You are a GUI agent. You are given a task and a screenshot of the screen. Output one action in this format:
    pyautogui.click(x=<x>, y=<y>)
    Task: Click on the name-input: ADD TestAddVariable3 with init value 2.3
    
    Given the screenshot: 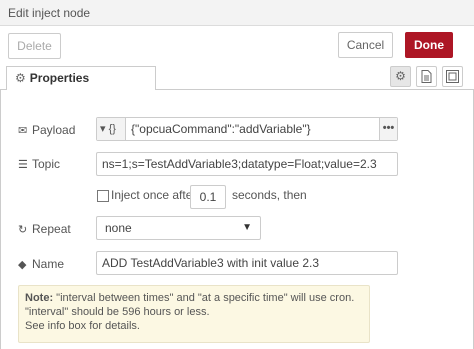 What is the action you would take?
    pyautogui.click(x=247, y=263)
    